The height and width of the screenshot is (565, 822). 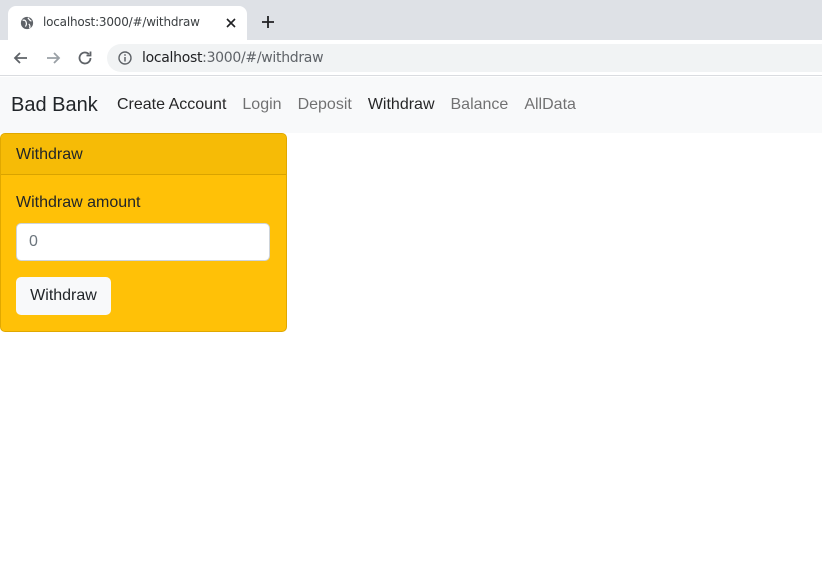 I want to click on browser-tab: localhost:3000/#/withdraw, so click(x=127, y=23).